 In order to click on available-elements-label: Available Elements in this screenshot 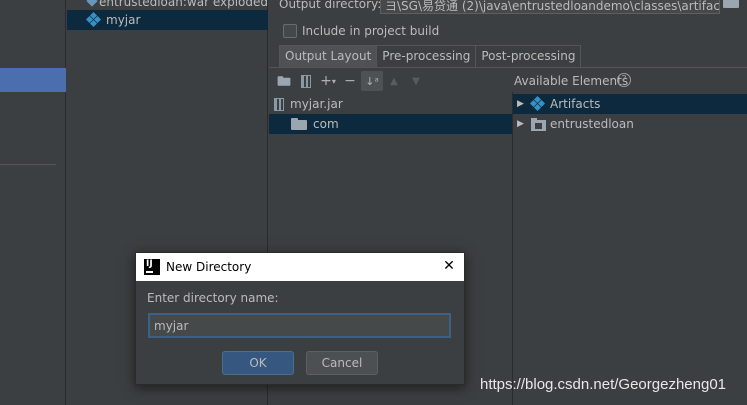, I will do `click(571, 81)`.